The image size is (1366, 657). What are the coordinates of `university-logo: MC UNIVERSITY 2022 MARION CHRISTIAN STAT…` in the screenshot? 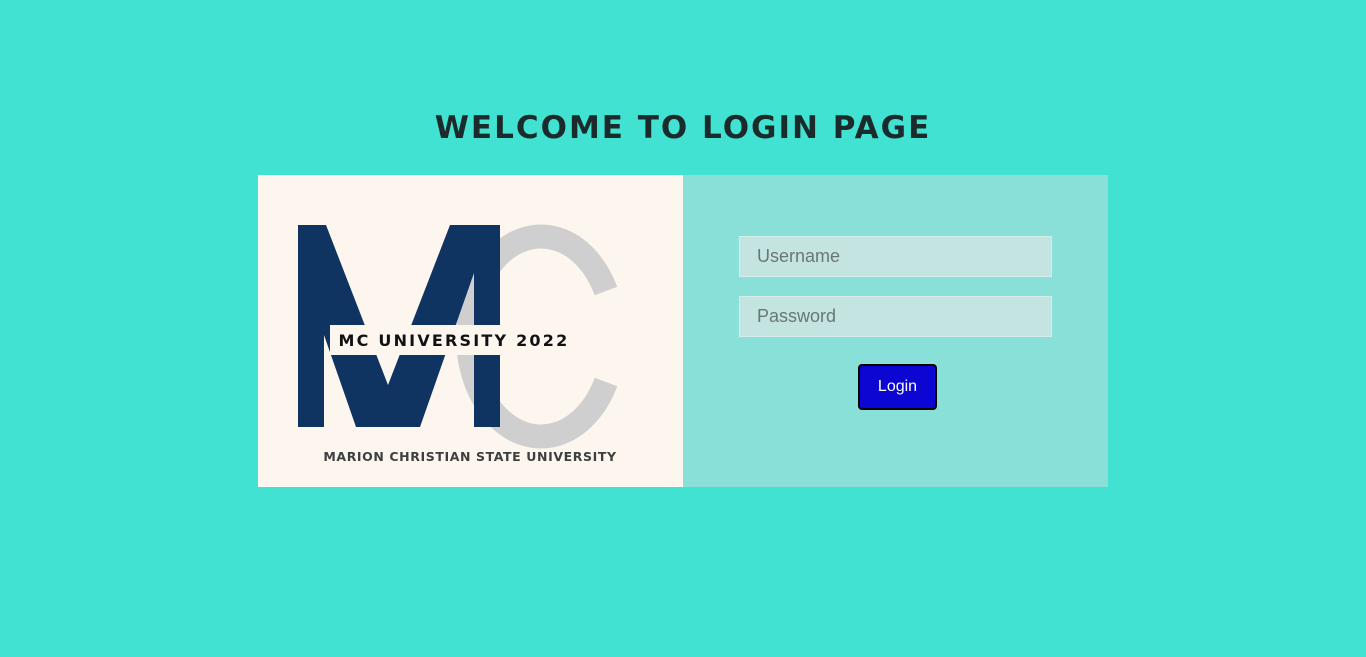 It's located at (470, 331).